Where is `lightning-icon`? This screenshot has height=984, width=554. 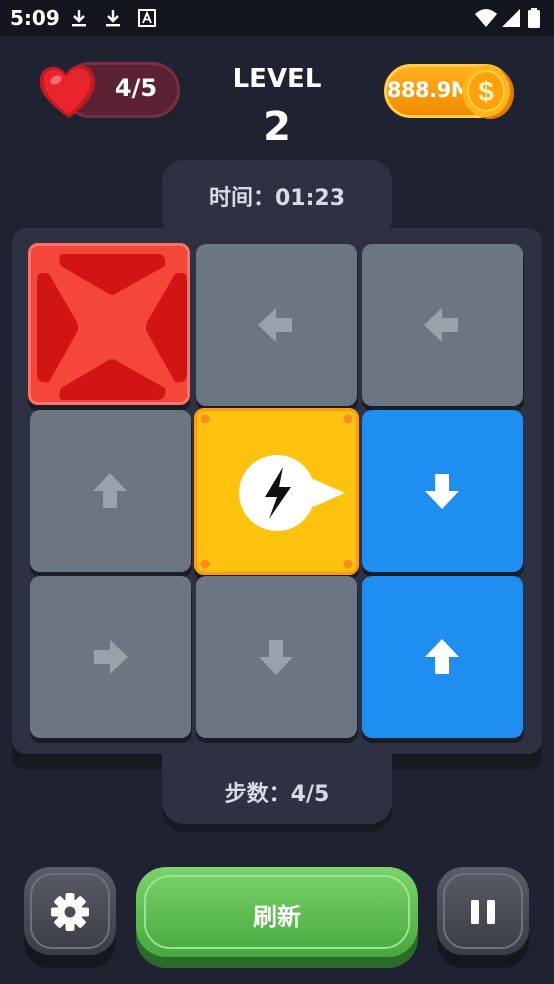
lightning-icon is located at coordinates (276, 491).